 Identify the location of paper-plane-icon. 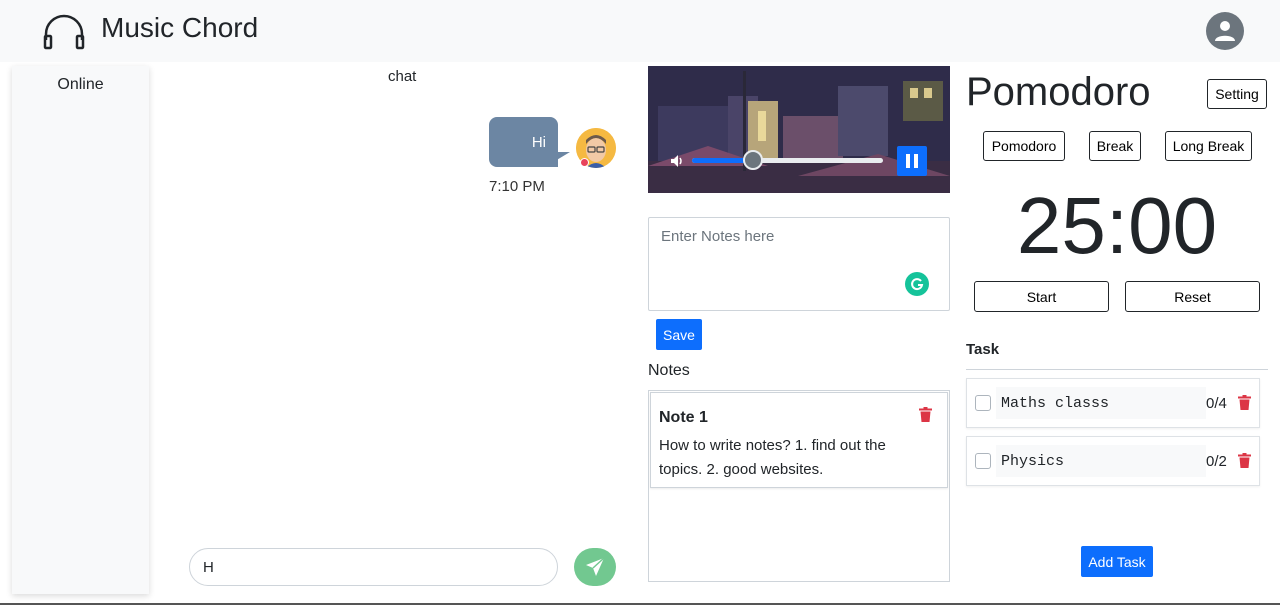
(595, 566).